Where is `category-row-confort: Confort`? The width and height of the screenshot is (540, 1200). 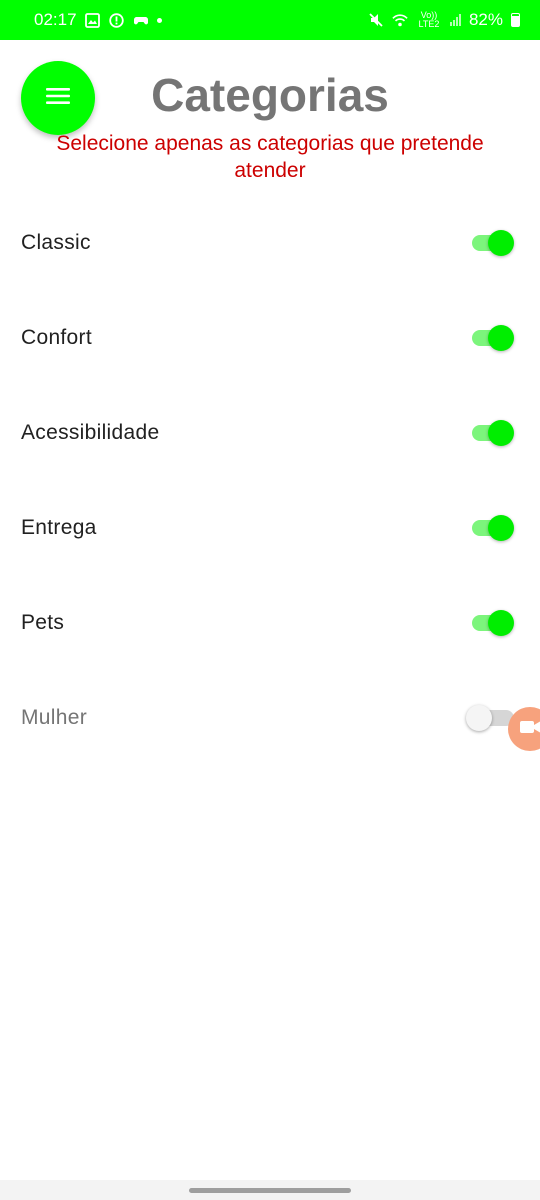
category-row-confort: Confort is located at coordinates (270, 337).